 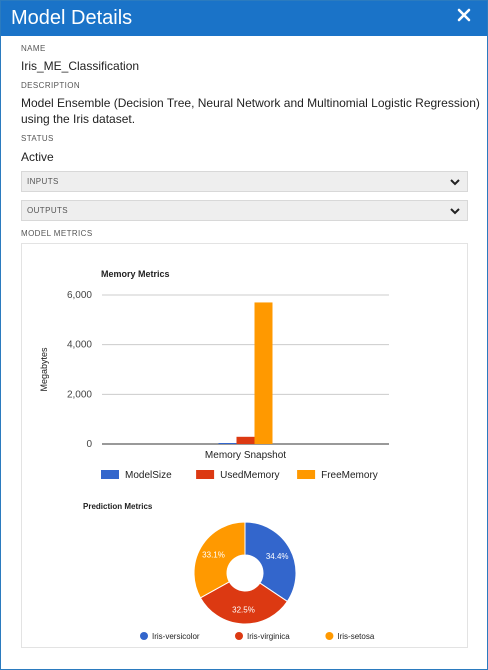 What do you see at coordinates (72, 18) in the screenshot?
I see `dialog-title: Model Details` at bounding box center [72, 18].